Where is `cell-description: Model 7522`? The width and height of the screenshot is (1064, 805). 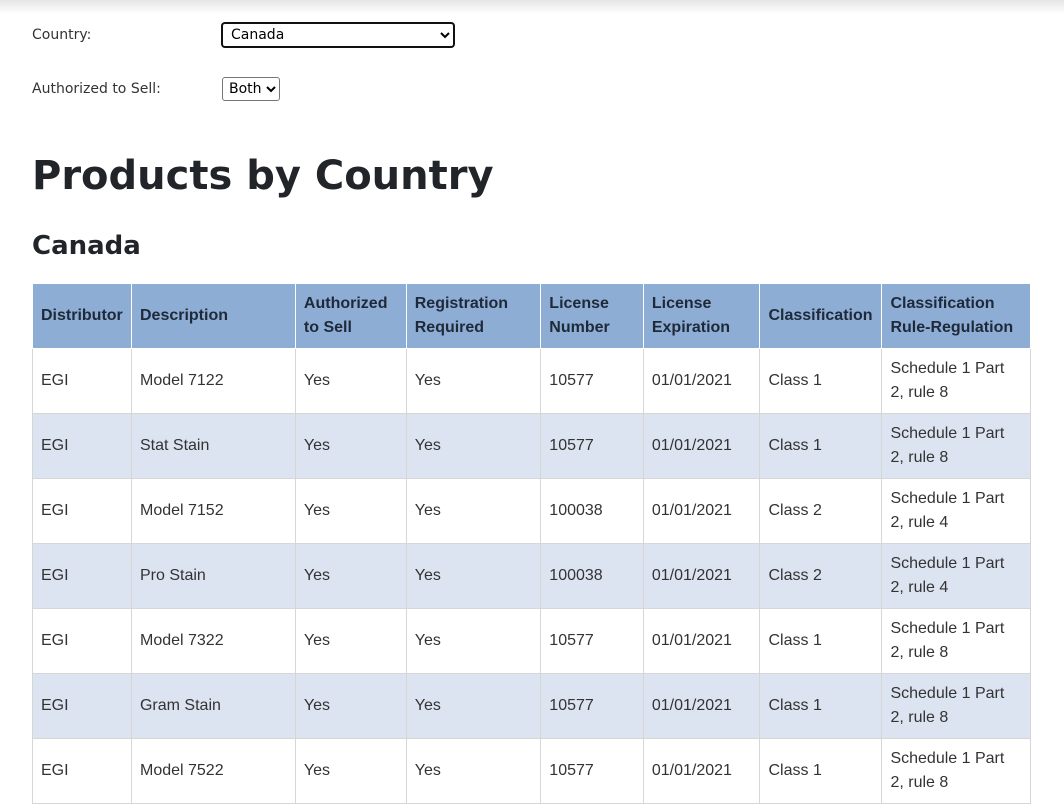 cell-description: Model 7522 is located at coordinates (213, 771).